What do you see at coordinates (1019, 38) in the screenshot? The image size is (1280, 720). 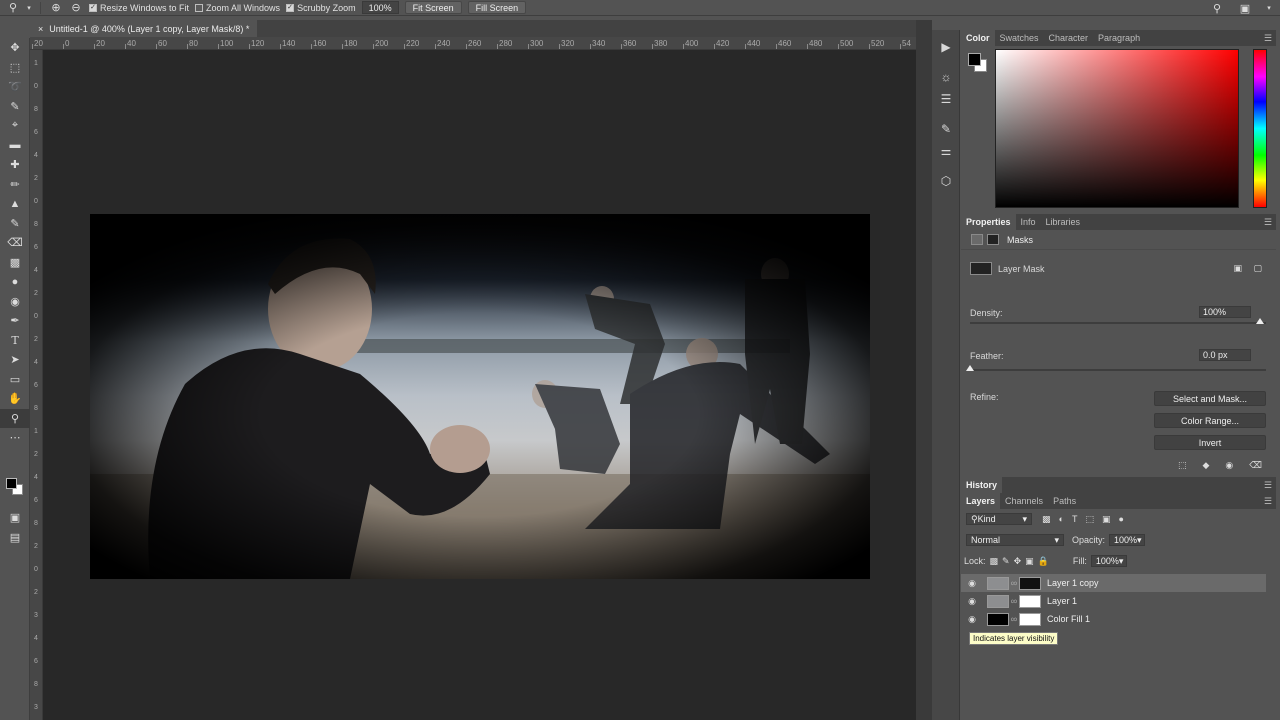 I see `tab-swatches: Swatches` at bounding box center [1019, 38].